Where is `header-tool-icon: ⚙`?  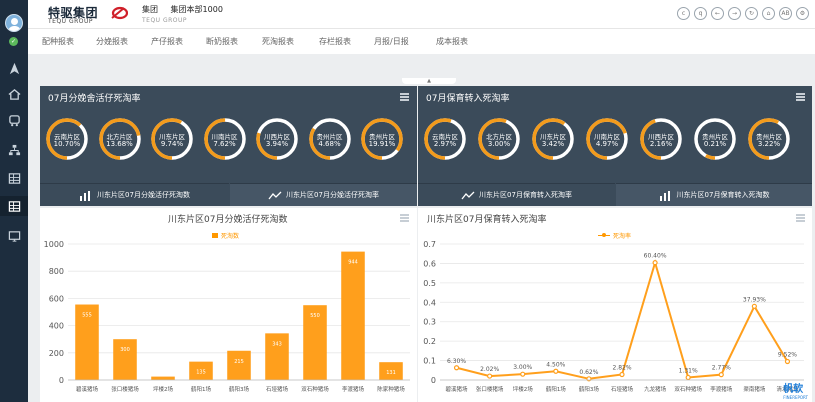
header-tool-icon: ⚙ is located at coordinates (802, 13).